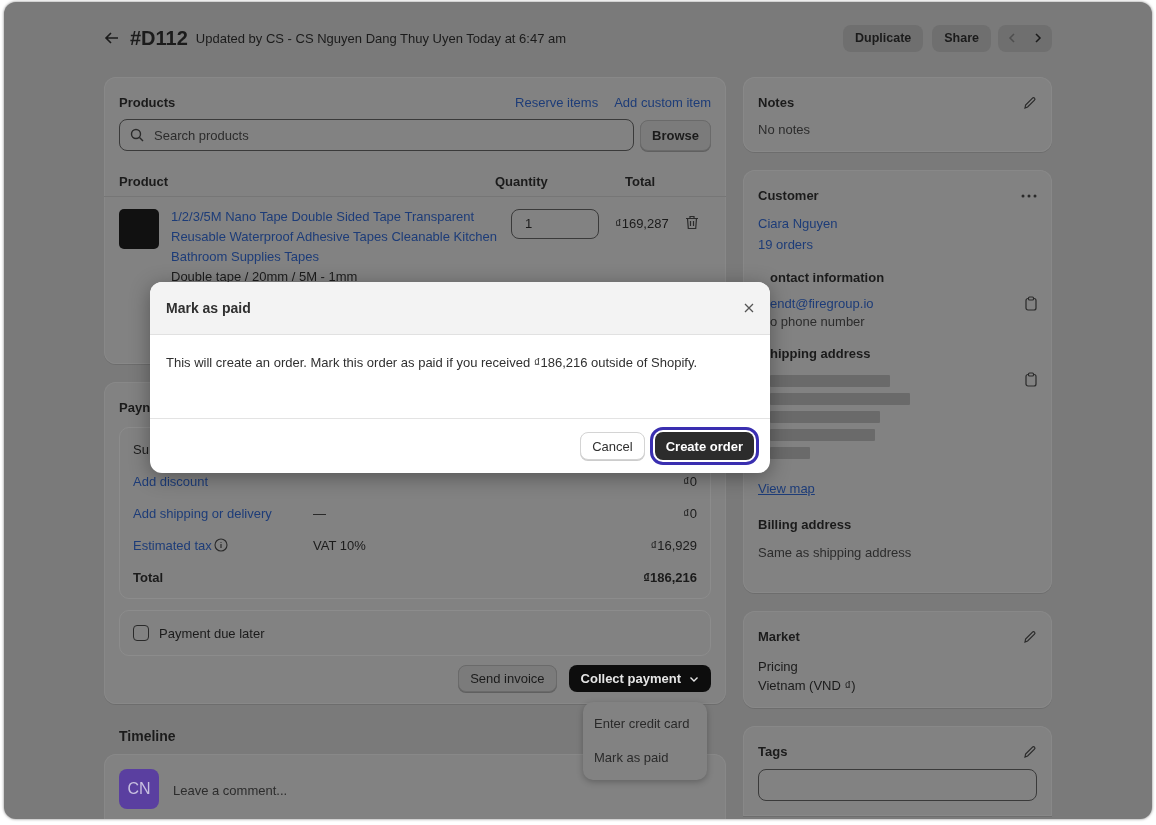  I want to click on close-icon, so click(749, 308).